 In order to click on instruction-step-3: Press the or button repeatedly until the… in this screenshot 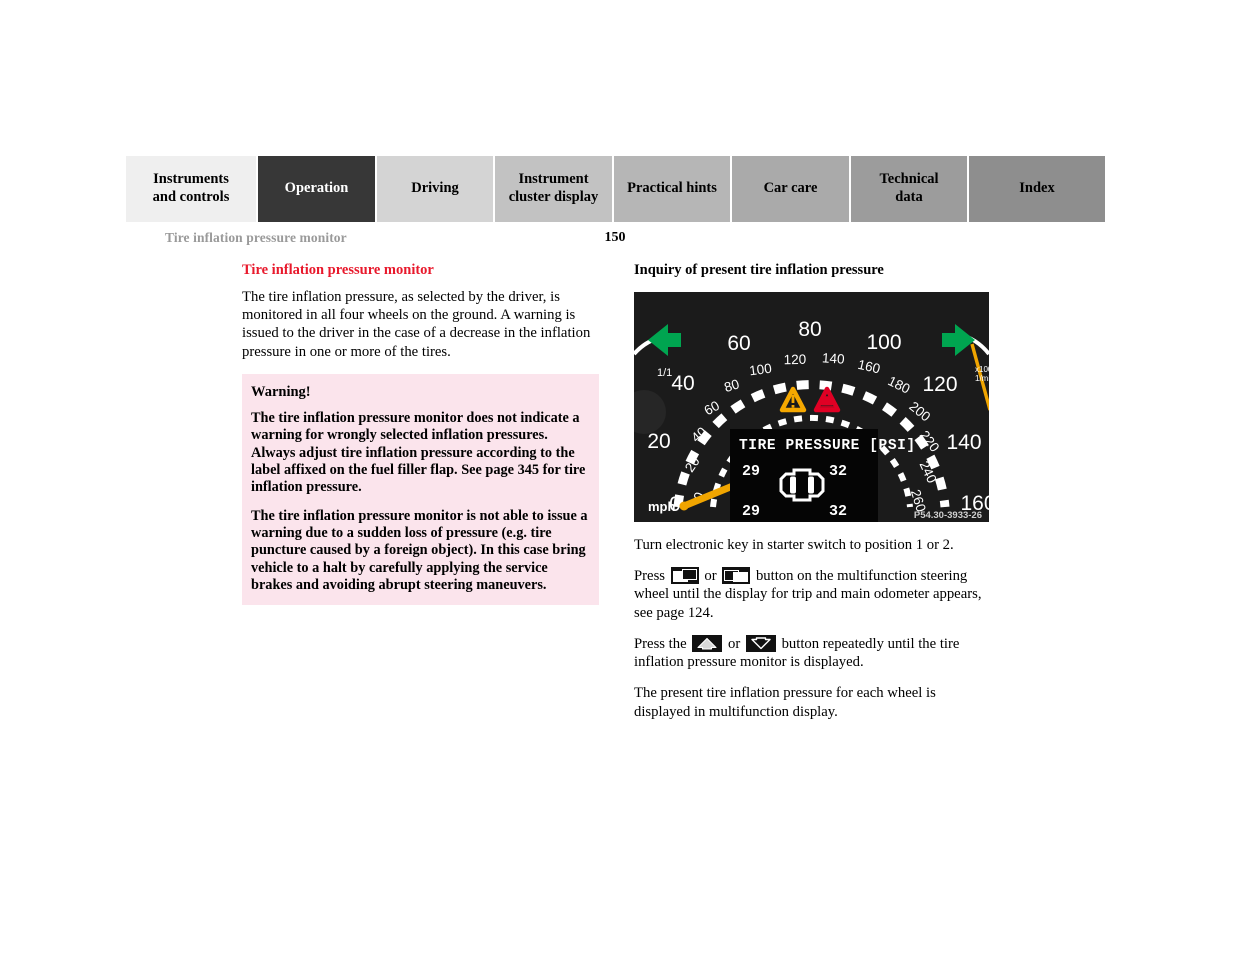, I will do `click(811, 652)`.